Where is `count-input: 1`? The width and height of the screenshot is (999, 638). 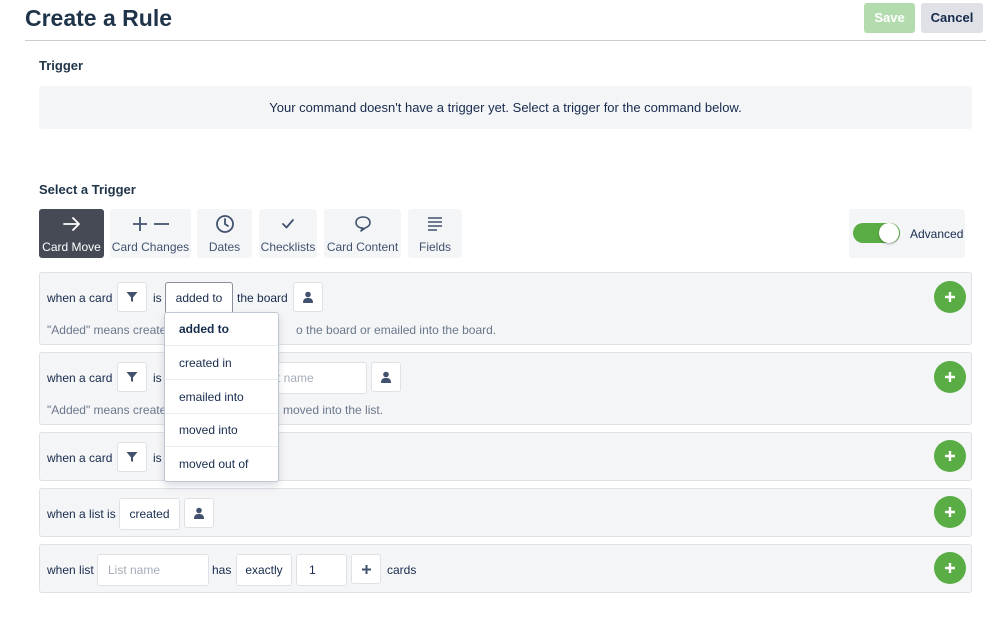 count-input: 1 is located at coordinates (321, 570).